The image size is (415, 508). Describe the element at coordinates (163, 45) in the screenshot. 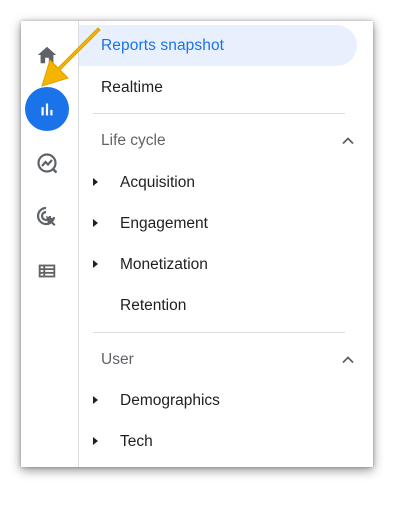

I see `nav-item-label: Reports snapshot` at that location.